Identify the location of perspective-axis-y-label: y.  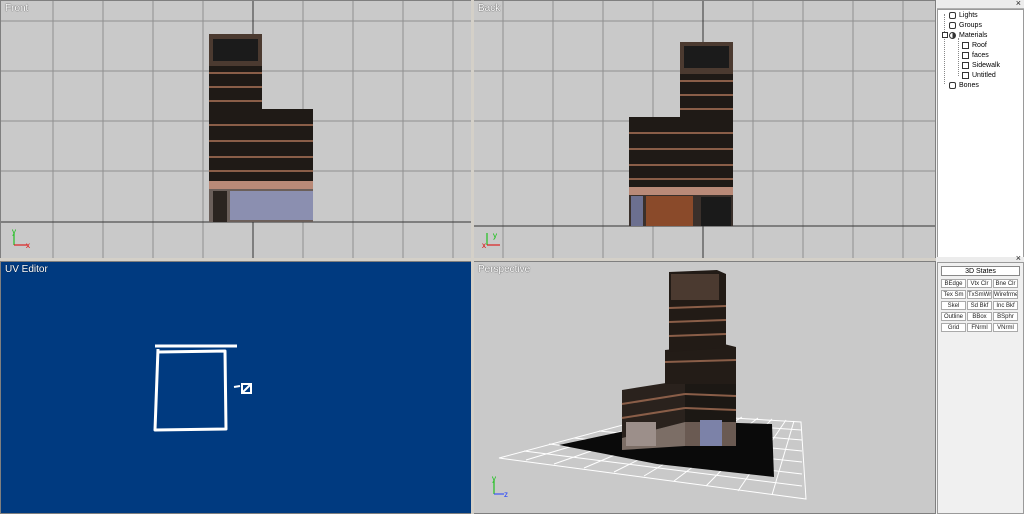
(494, 478).